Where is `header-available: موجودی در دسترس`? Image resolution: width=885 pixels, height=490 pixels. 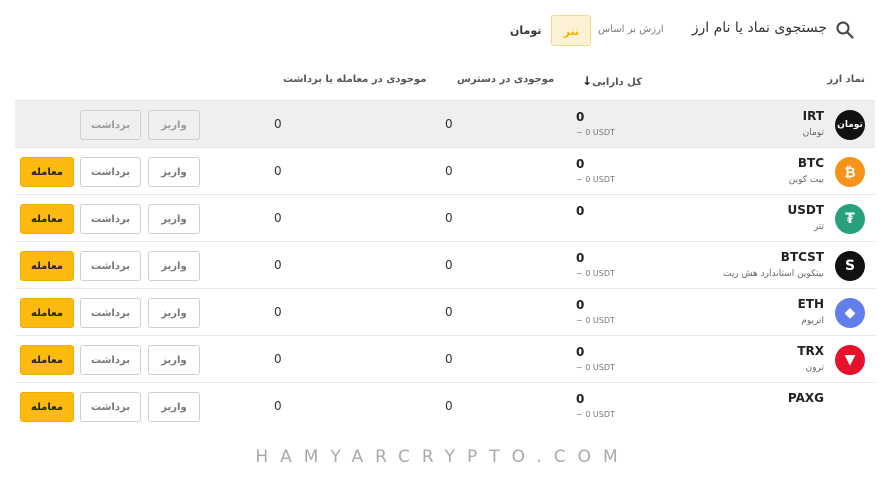 header-available: موجودی در دسترس is located at coordinates (506, 79).